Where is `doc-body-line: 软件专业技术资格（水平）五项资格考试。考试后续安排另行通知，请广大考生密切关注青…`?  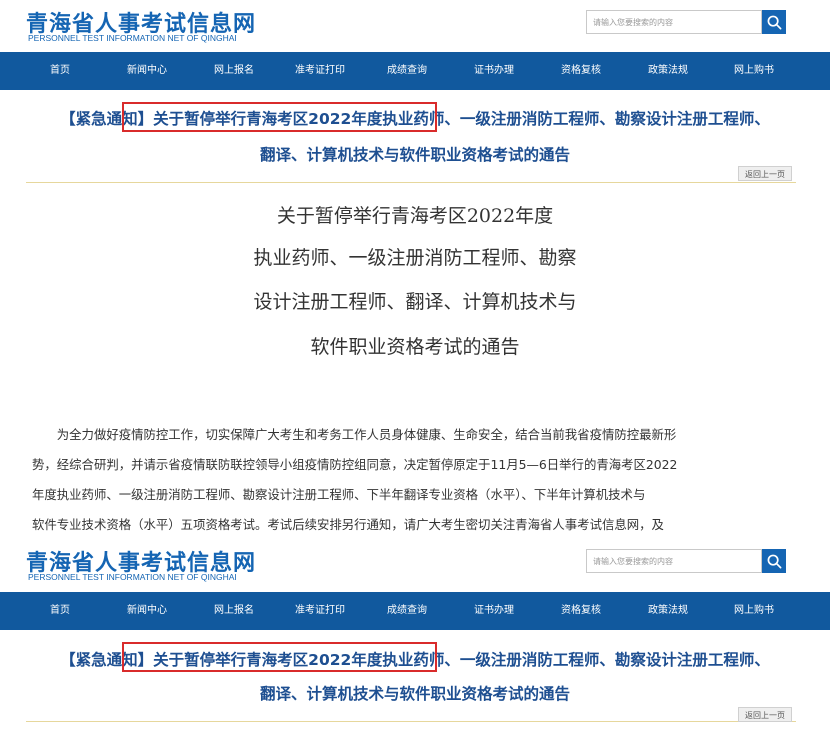
doc-body-line: 软件专业技术资格（水平）五项资格考试。考试后续安排另行通知，请广大考生密切关注青… is located at coordinates (348, 524).